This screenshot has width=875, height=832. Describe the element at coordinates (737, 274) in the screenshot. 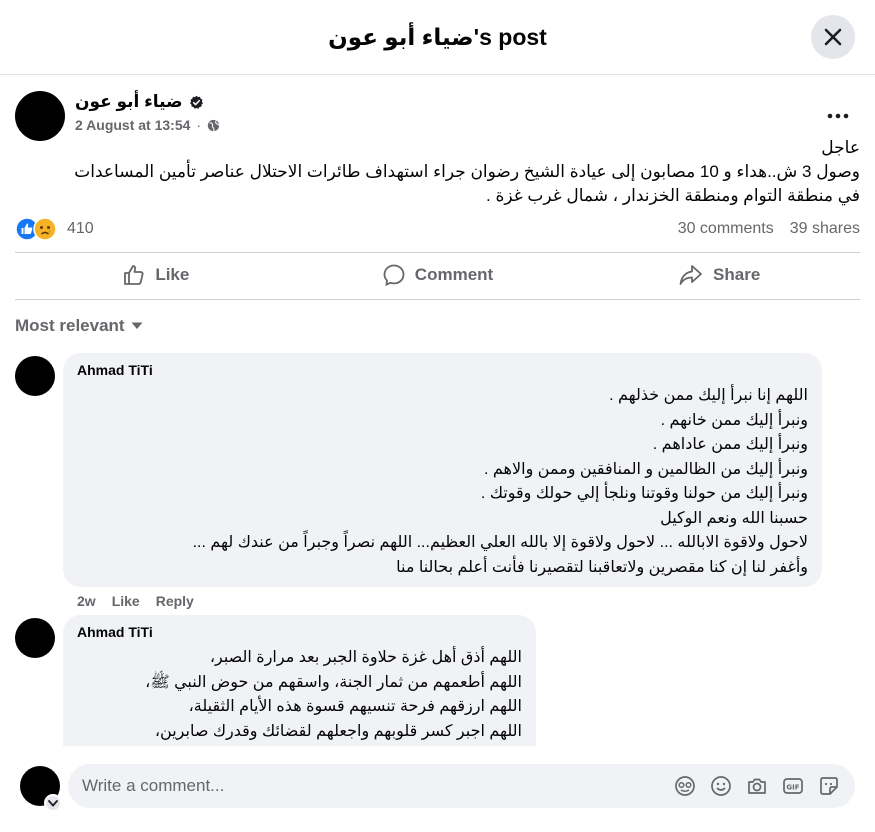

I see `share-label: Share` at that location.